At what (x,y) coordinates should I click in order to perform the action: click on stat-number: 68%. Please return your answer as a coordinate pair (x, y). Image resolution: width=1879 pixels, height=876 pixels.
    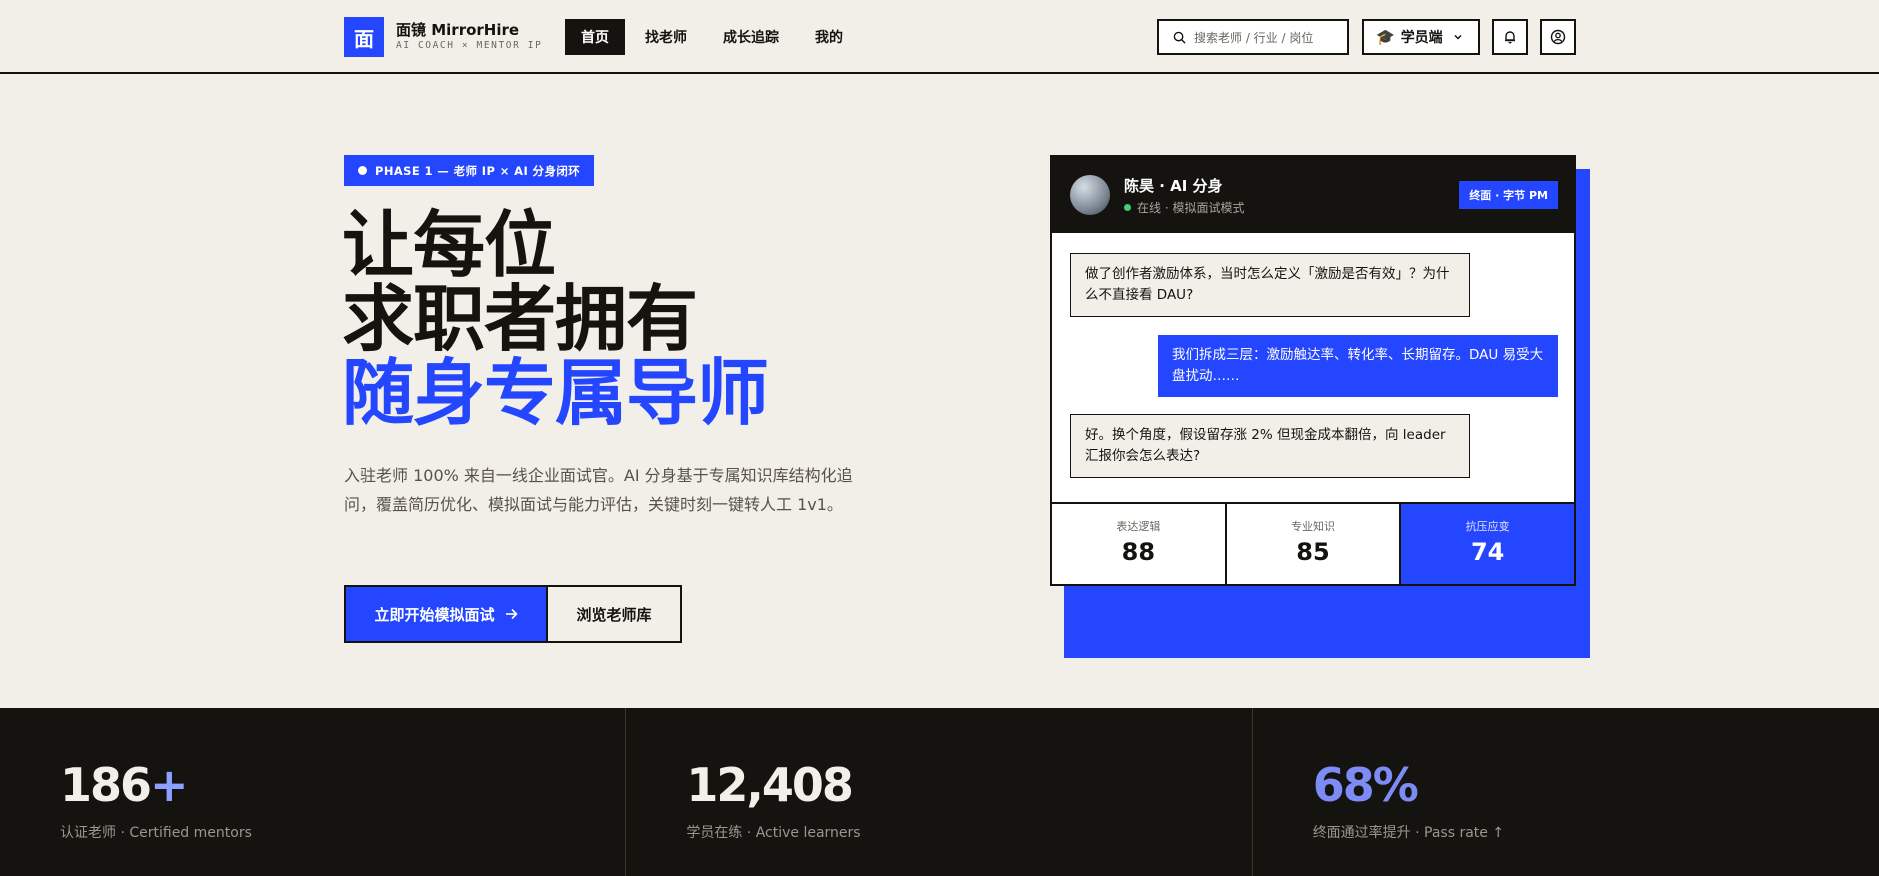
    Looking at the image, I should click on (1365, 785).